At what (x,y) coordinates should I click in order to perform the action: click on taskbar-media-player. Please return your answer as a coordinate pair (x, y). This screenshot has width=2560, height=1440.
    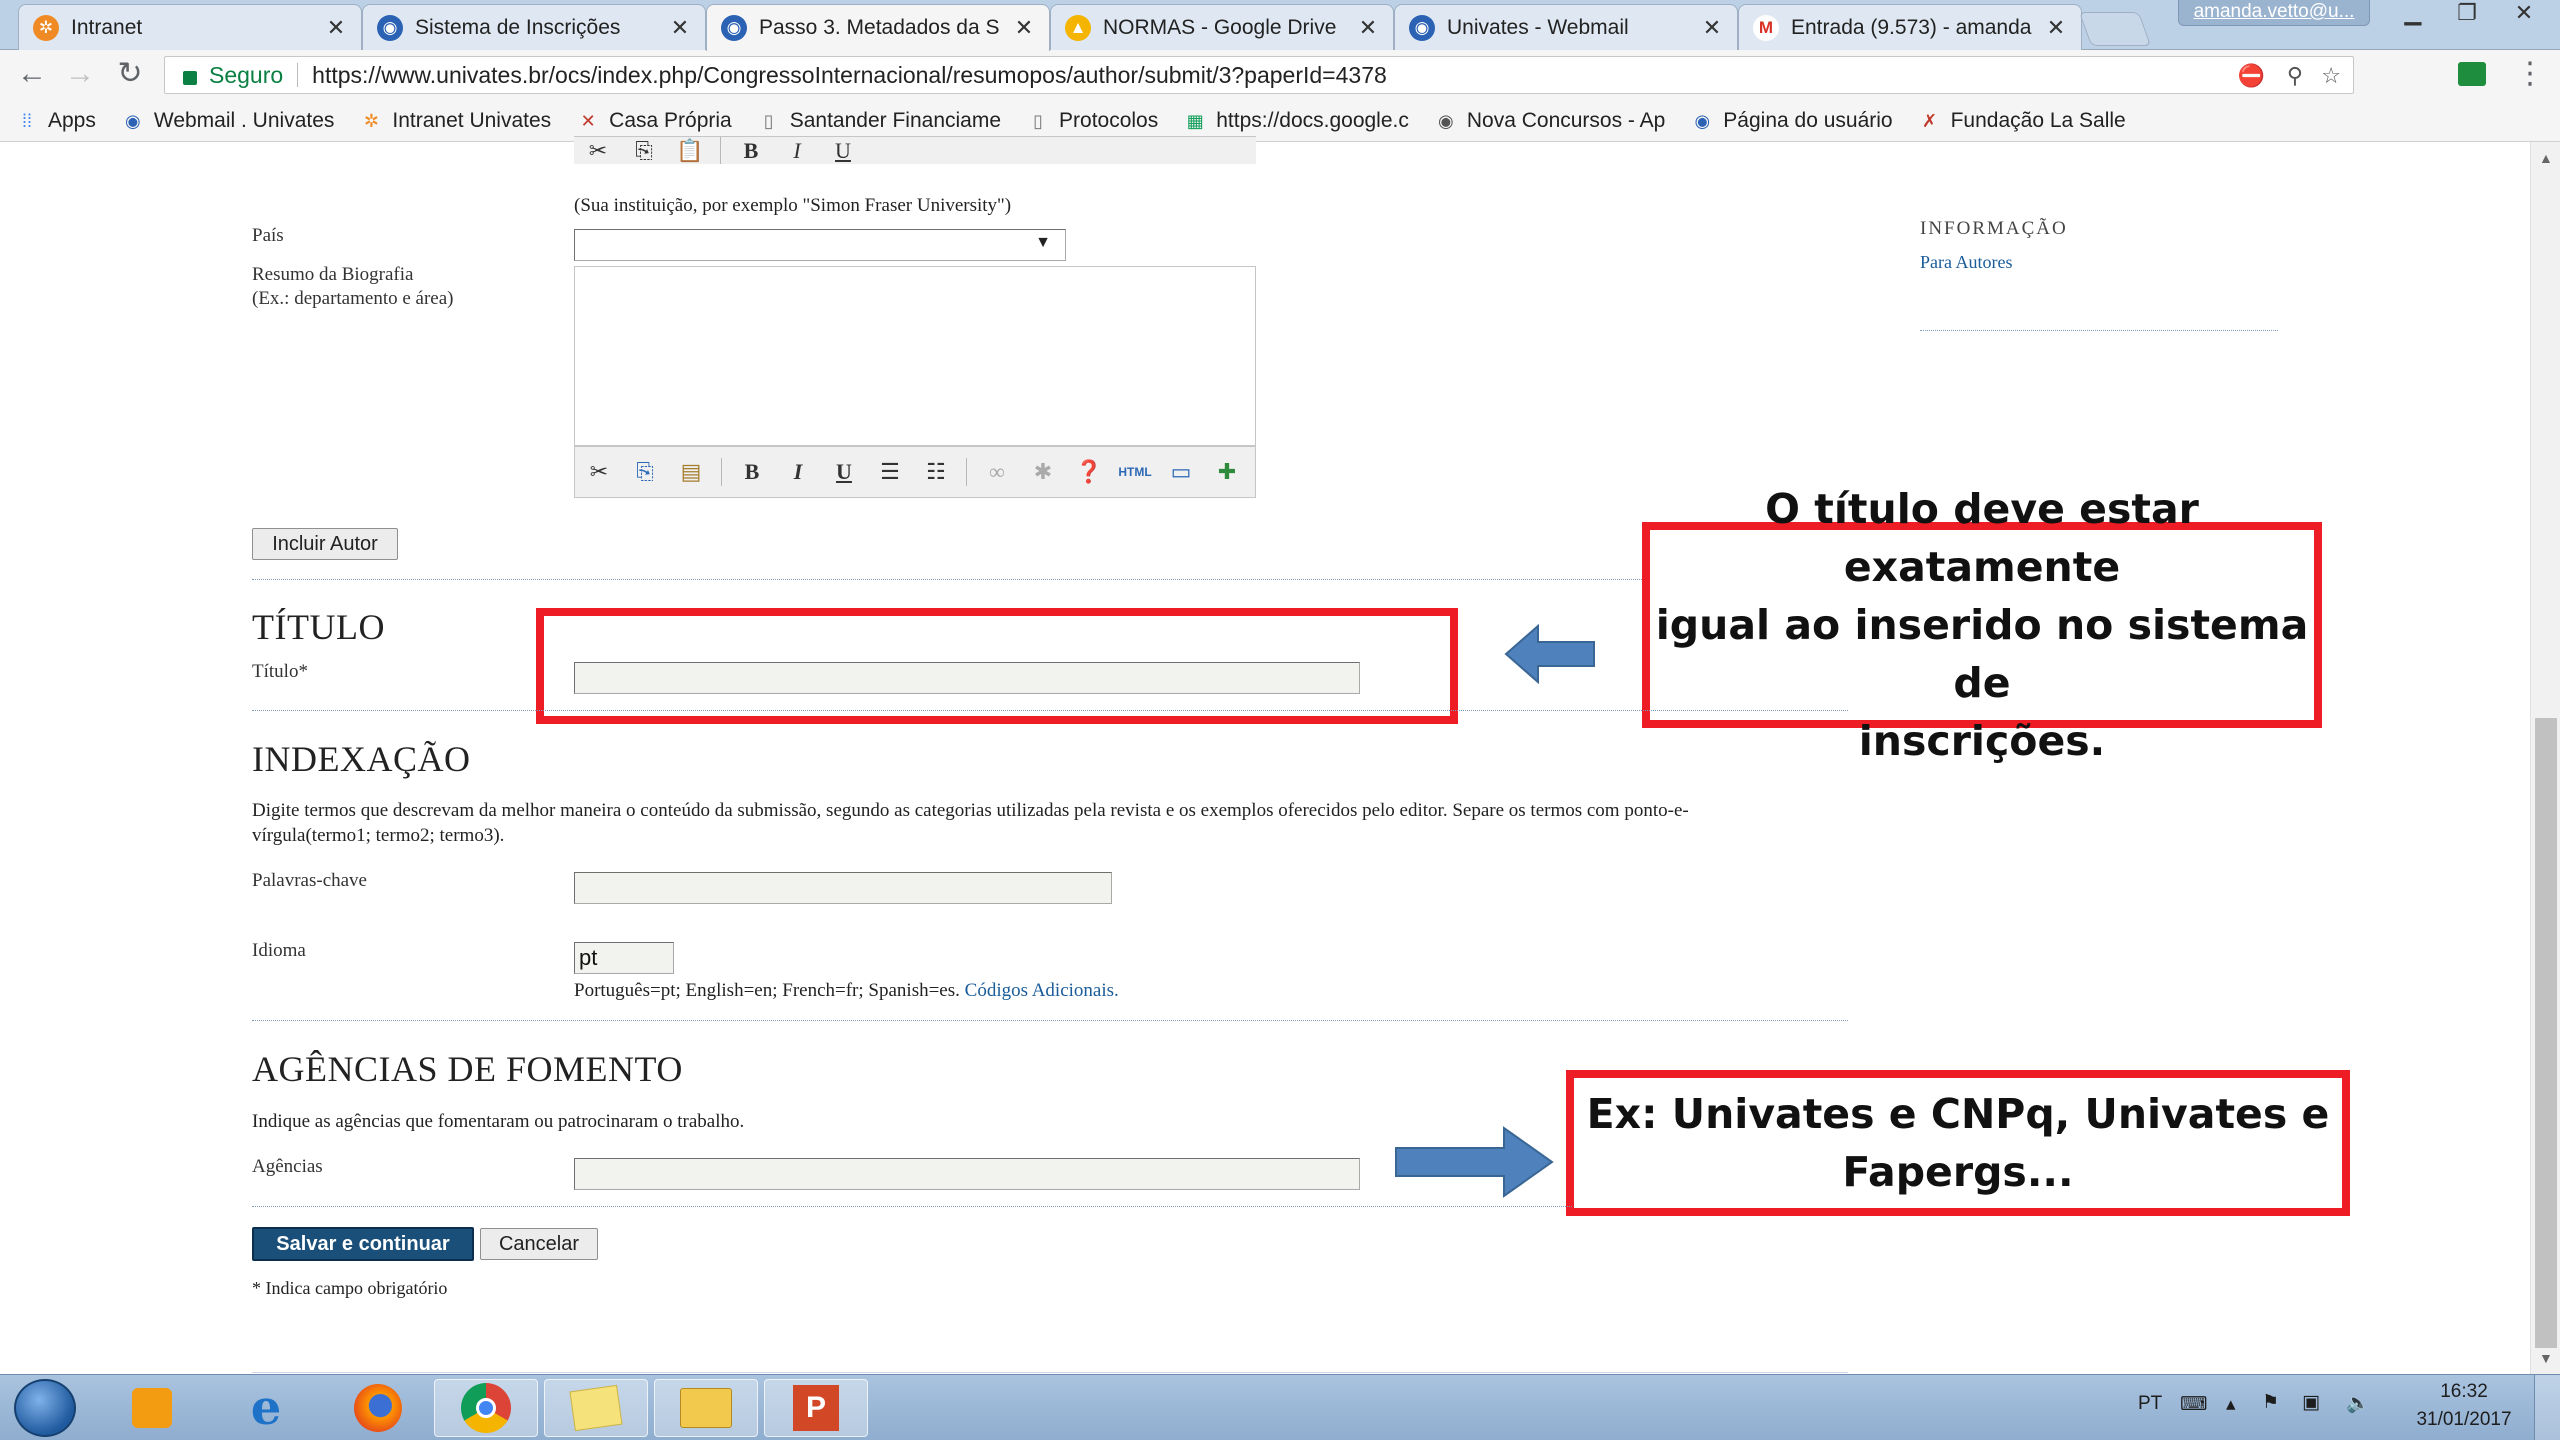
    Looking at the image, I should click on (152, 1408).